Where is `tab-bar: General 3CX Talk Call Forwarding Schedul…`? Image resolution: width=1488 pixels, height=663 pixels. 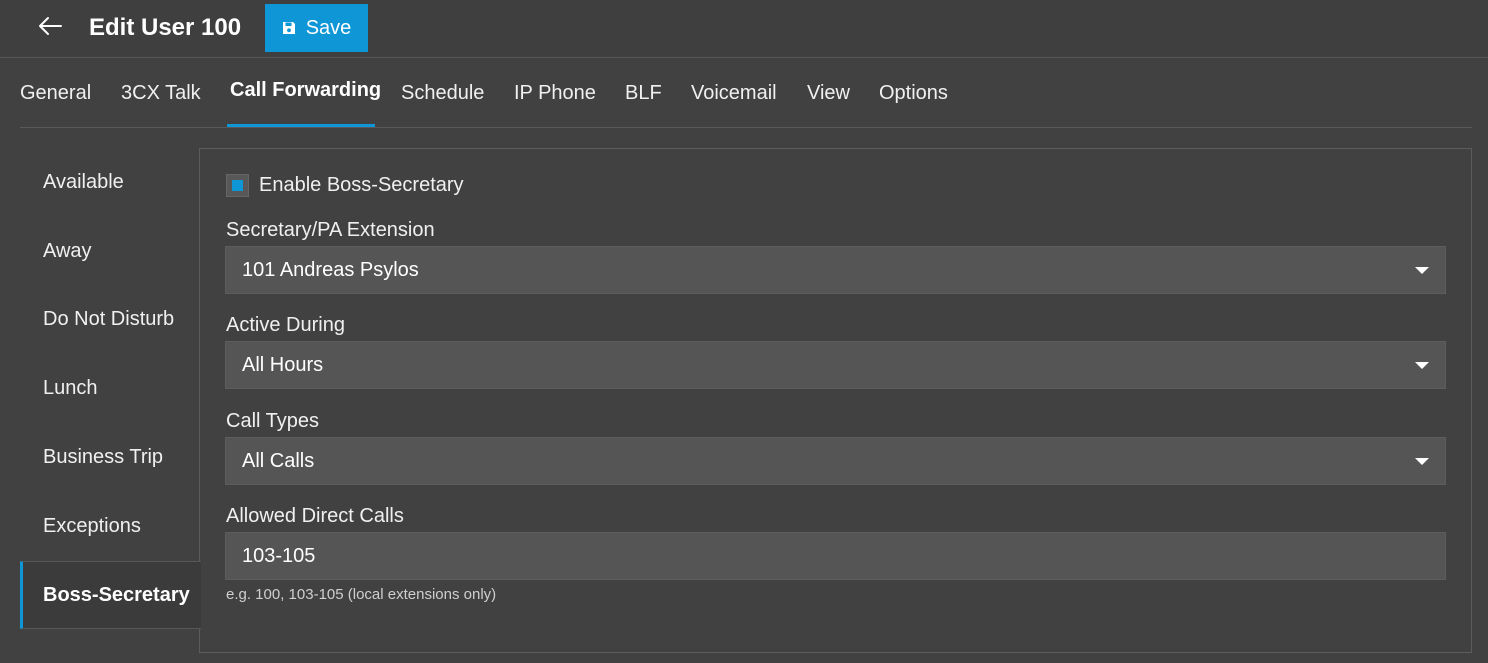
tab-bar: General 3CX Talk Call Forwarding Schedul… is located at coordinates (746, 93).